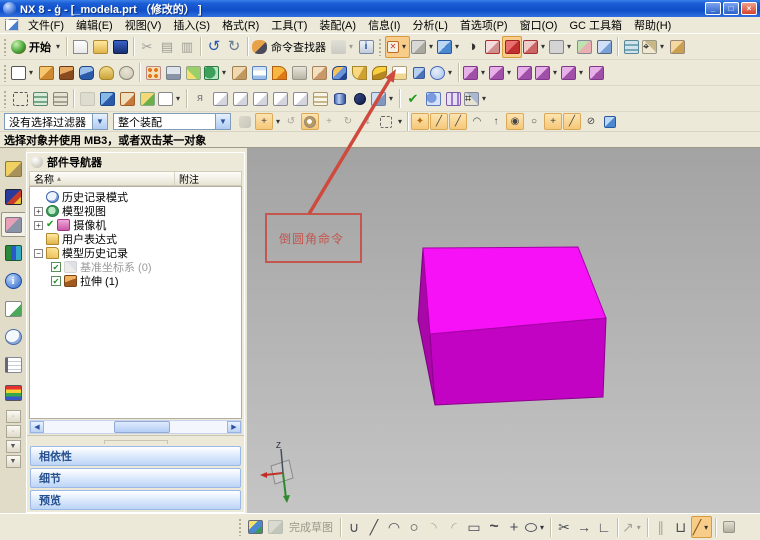  I want to click on snap-center-toggle: ◉, so click(515, 121).